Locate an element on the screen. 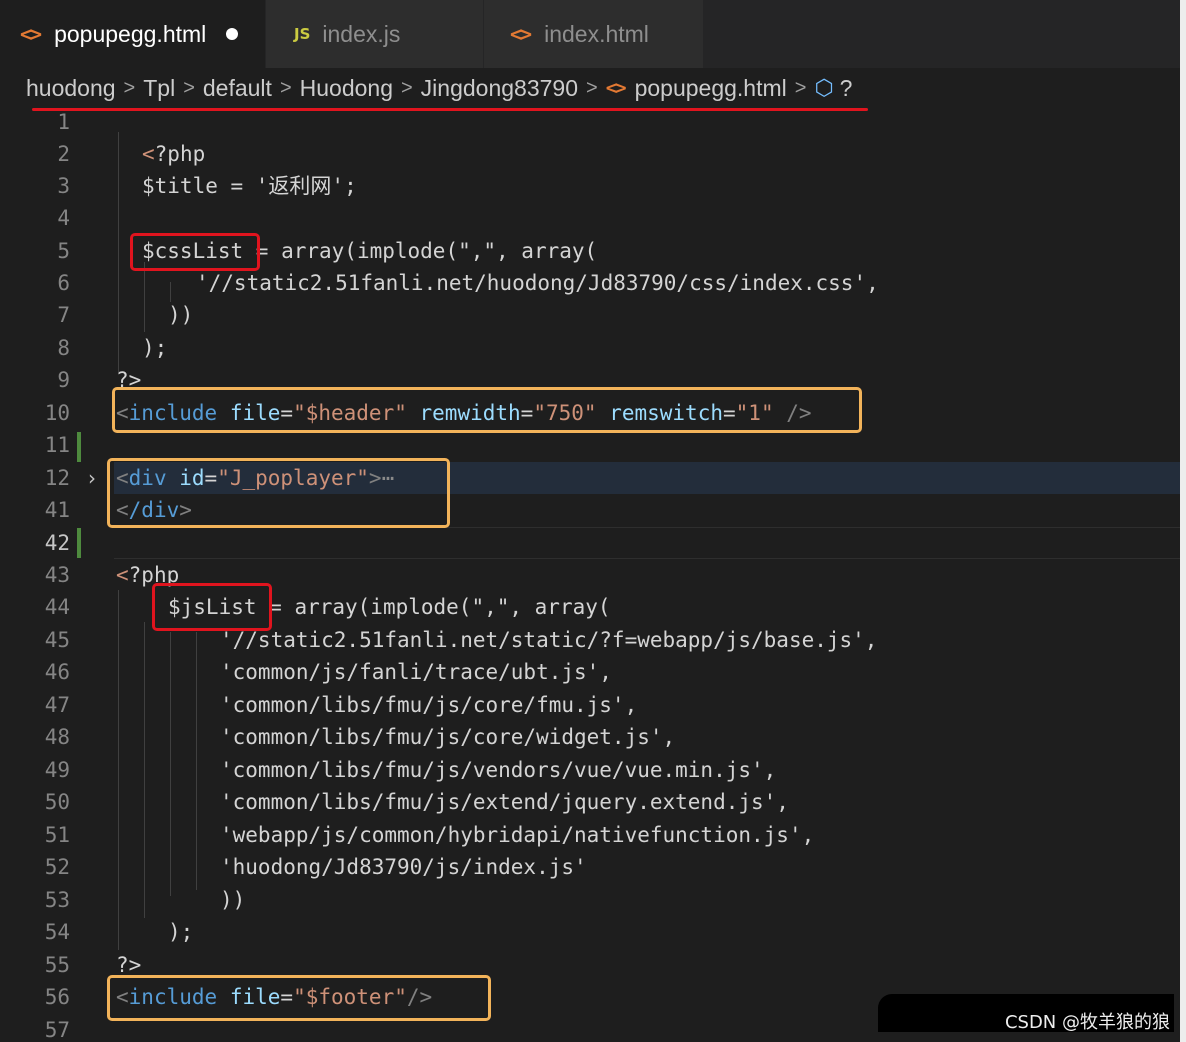  code-line: 46 'common/js/fanli/trace/ubt.js', is located at coordinates (590, 672).